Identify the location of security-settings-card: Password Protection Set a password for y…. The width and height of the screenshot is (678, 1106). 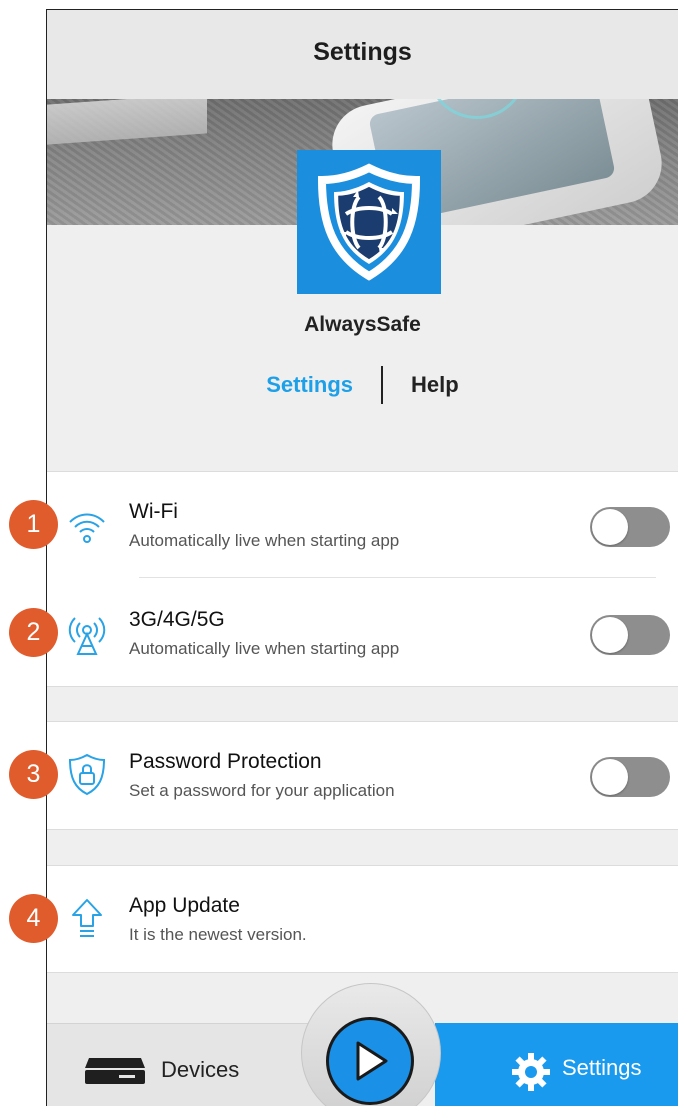
(362, 775).